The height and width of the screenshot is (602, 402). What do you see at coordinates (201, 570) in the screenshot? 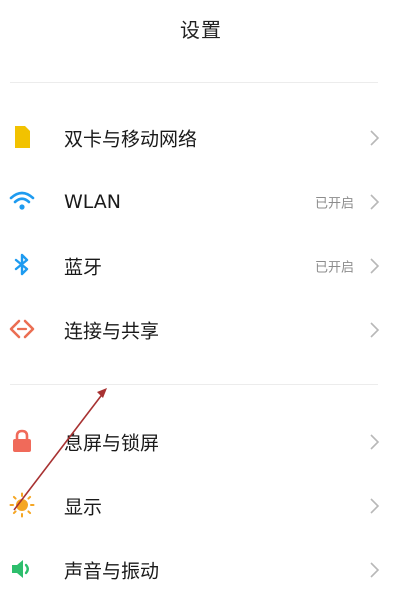
I see `settings-item-sound-vibration: 声音与振动` at bounding box center [201, 570].